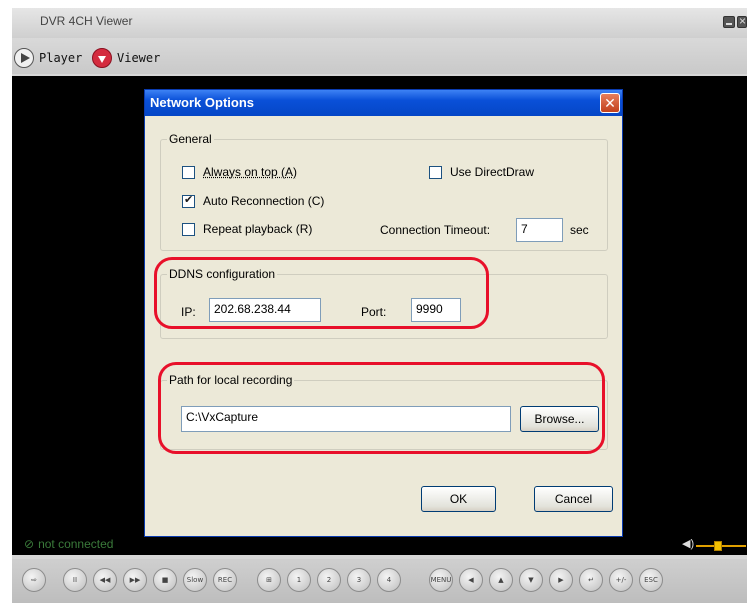 This screenshot has width=747, height=603. I want to click on ip-address-input: 202.68.238.44, so click(265, 310).